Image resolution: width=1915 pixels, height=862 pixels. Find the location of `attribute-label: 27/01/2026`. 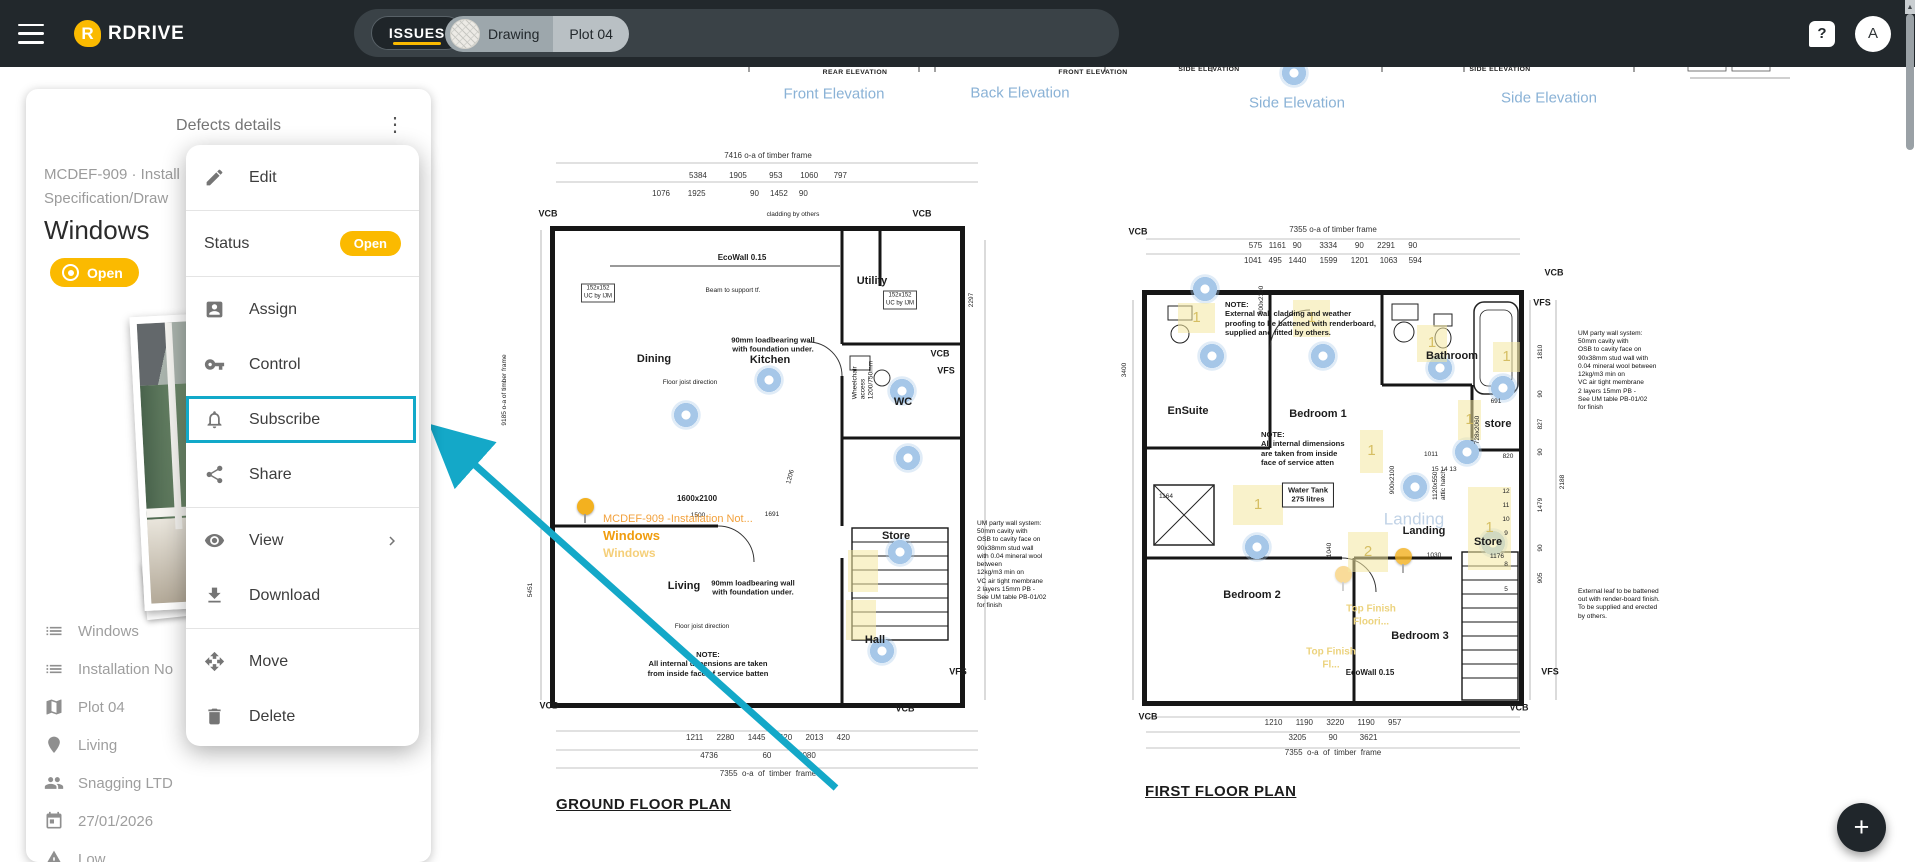

attribute-label: 27/01/2026 is located at coordinates (116, 821).